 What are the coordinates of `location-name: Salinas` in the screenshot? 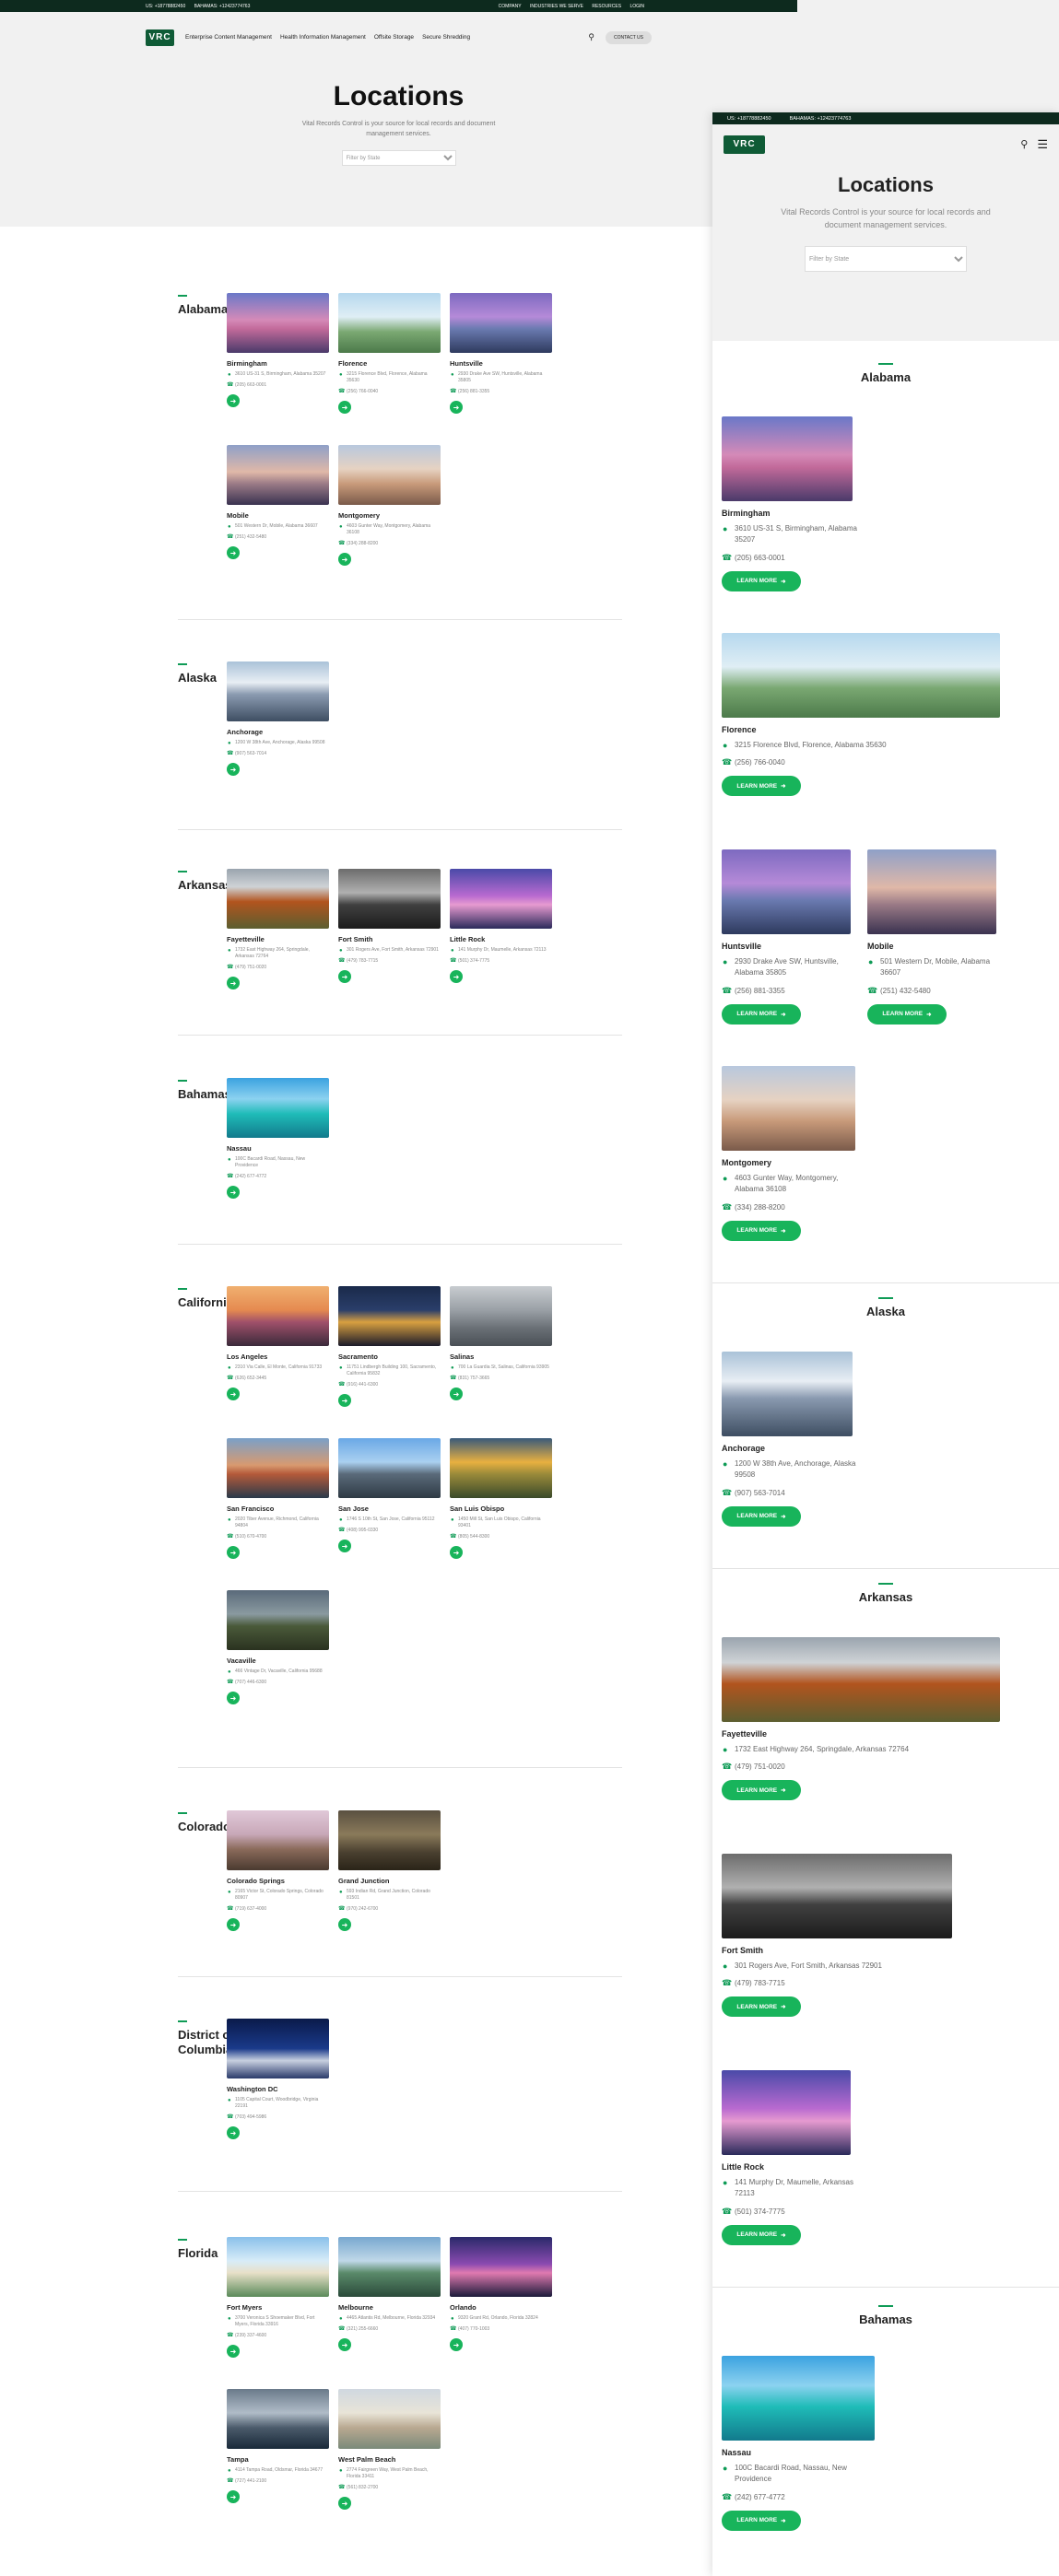 It's located at (501, 1356).